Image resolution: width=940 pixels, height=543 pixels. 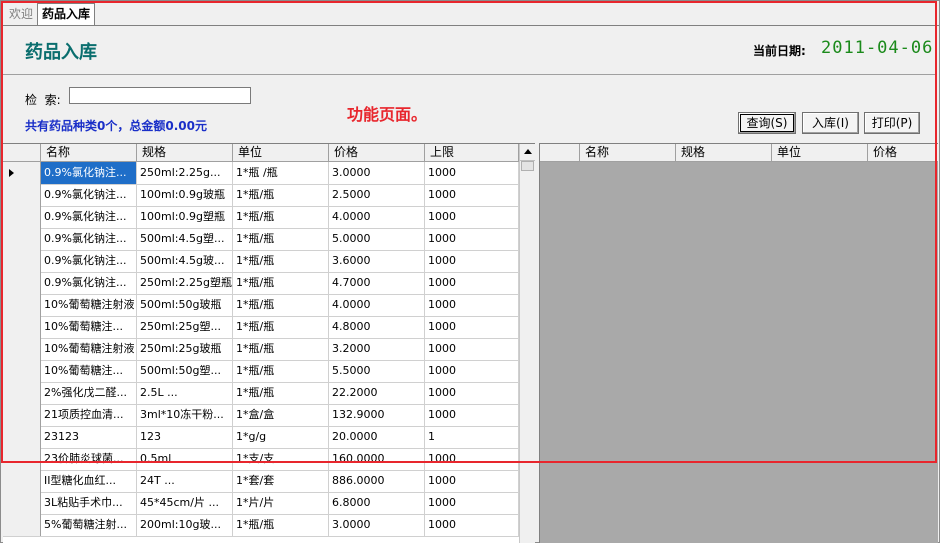 I want to click on search-input, so click(x=160, y=95).